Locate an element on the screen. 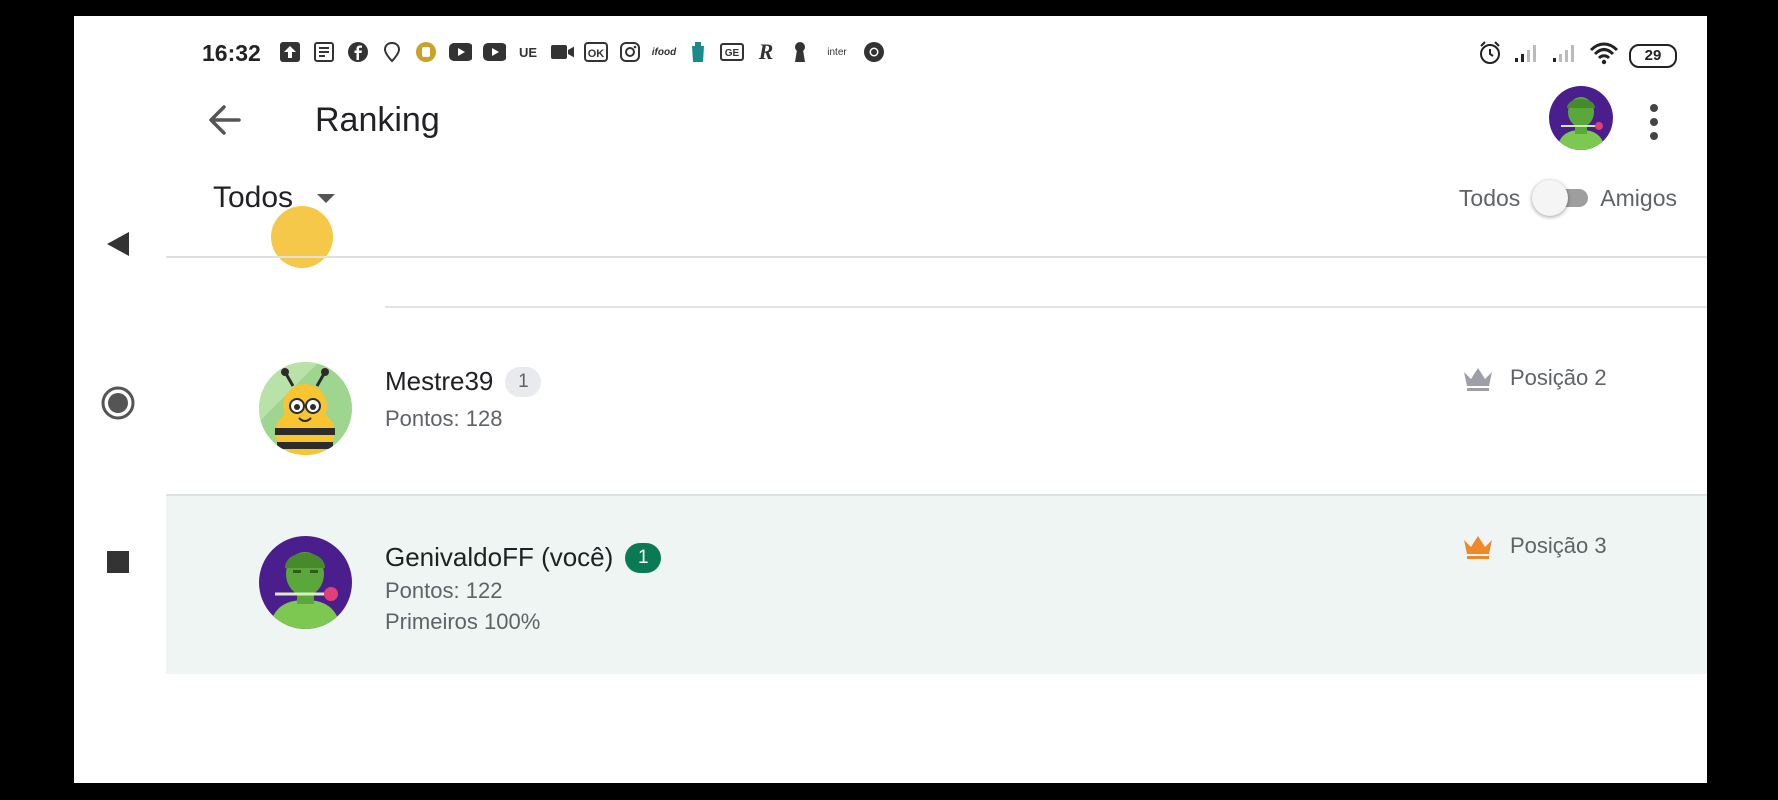 This screenshot has height=800, width=1778. wifi-icon is located at coordinates (1604, 55).